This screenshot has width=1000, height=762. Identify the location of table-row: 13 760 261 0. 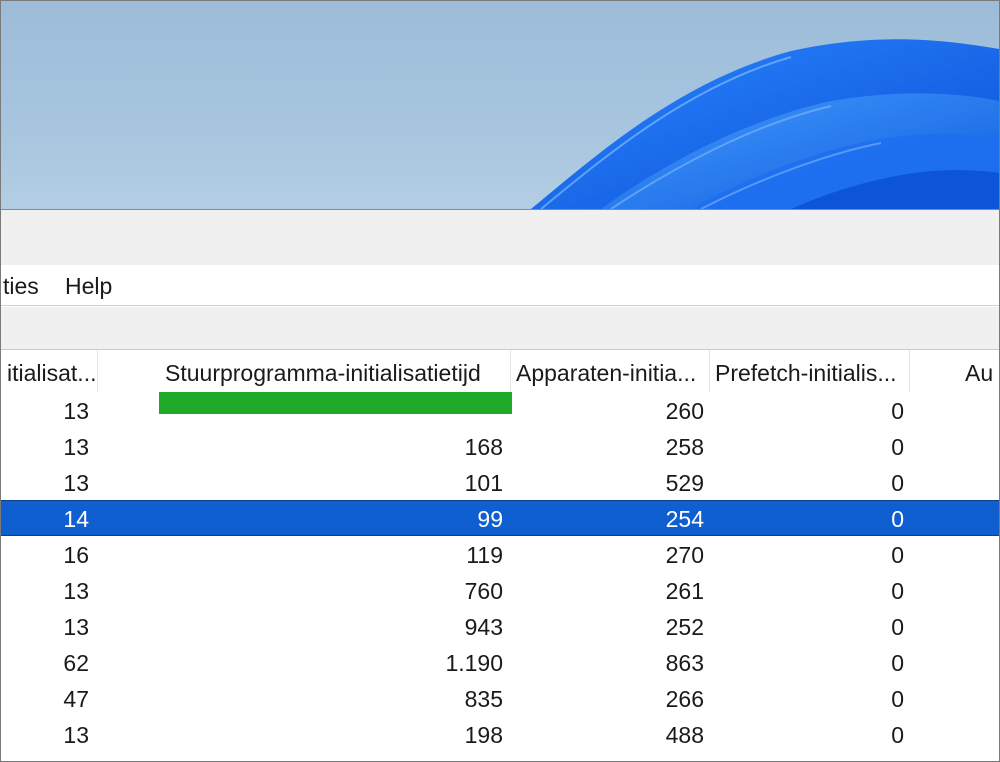
(500, 590).